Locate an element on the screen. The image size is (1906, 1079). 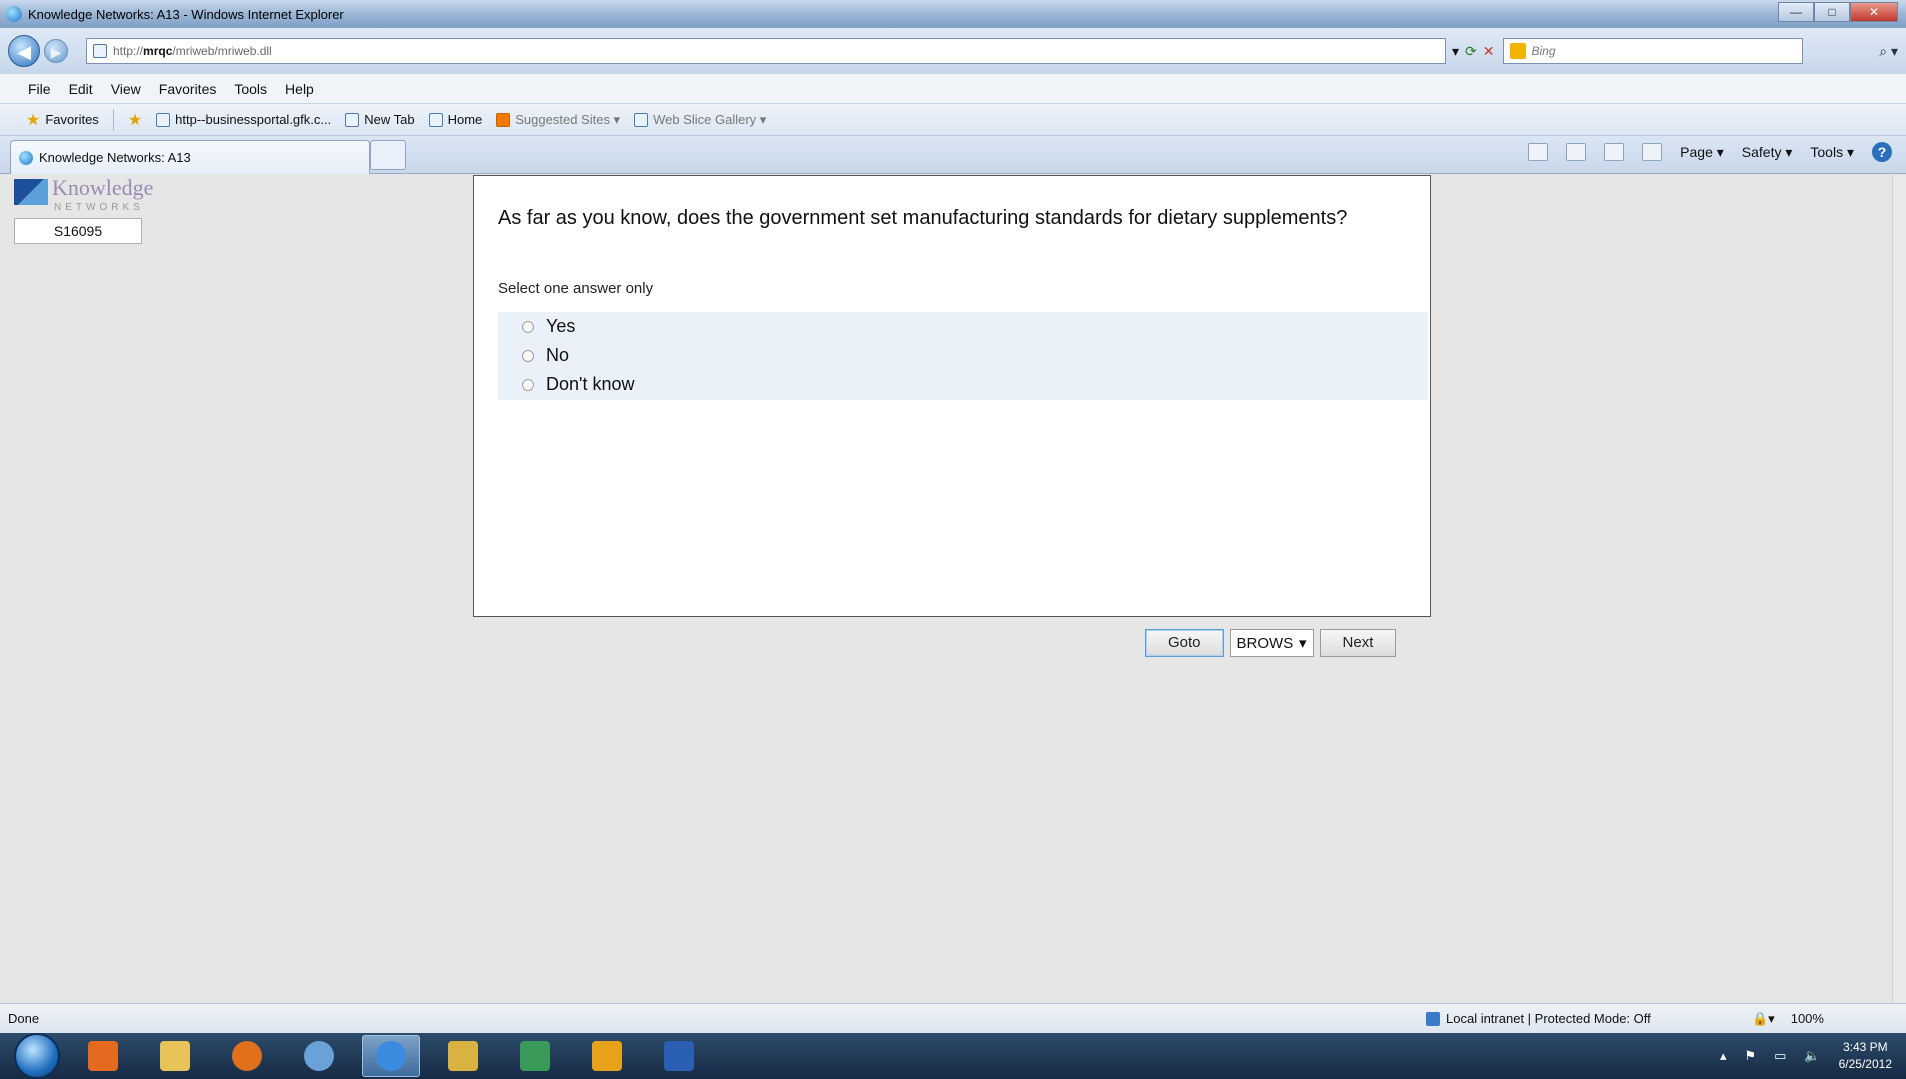
search-input: Bing is located at coordinates (1652, 51).